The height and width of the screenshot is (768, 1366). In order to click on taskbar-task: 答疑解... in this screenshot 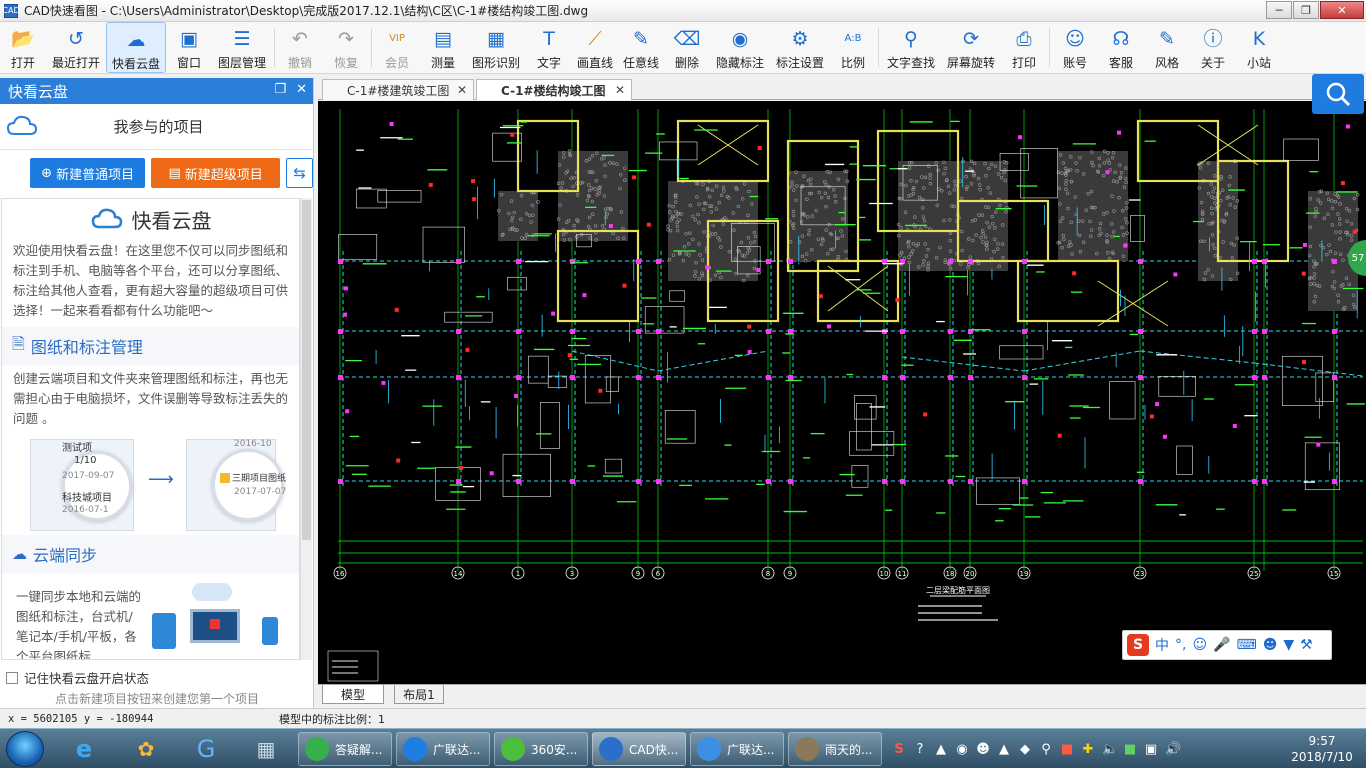, I will do `click(345, 749)`.